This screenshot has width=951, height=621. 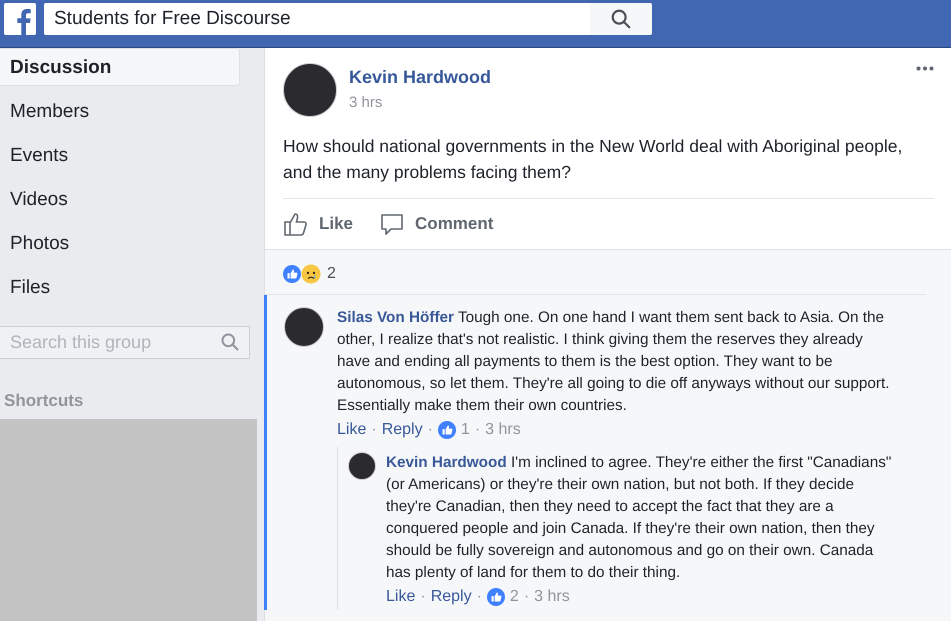 I want to click on sidebar-item: Events, so click(x=120, y=155).